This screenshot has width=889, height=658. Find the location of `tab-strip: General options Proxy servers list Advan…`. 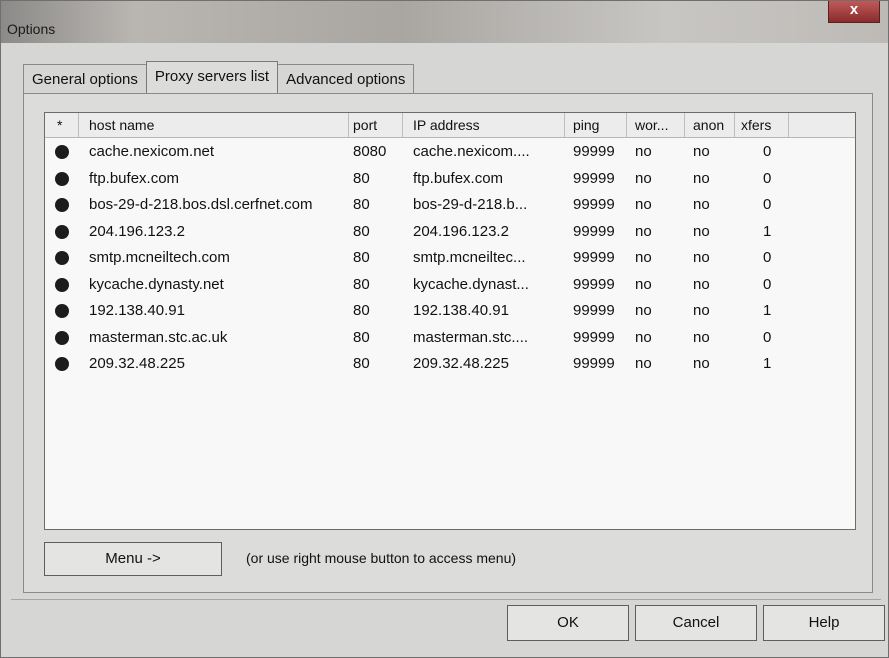

tab-strip: General options Proxy servers list Advan… is located at coordinates (219, 77).